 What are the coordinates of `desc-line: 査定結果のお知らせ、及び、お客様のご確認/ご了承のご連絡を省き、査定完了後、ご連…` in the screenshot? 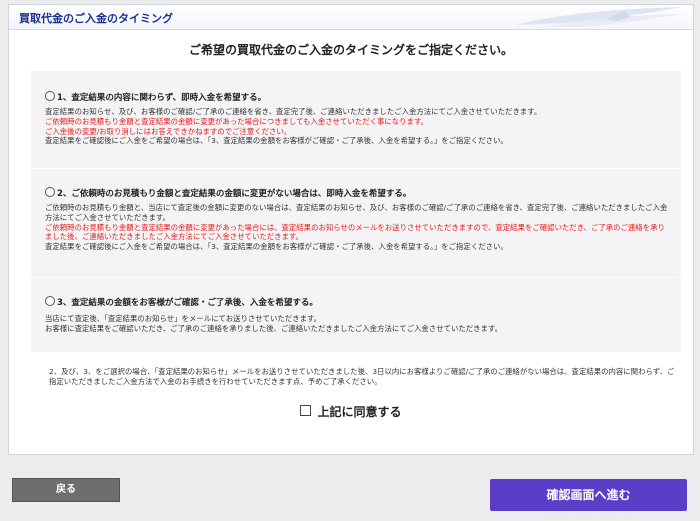 It's located at (293, 111).